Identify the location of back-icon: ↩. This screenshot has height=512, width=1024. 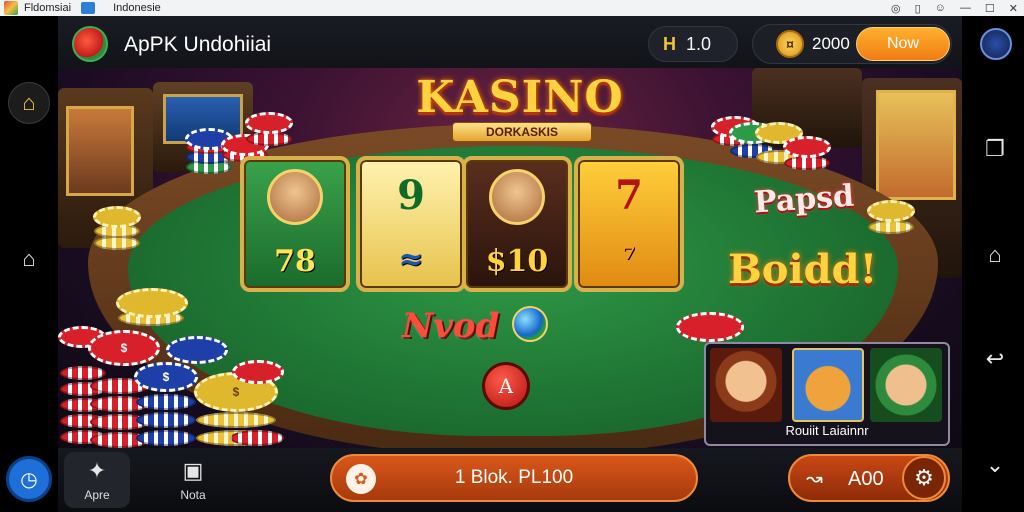
(995, 359).